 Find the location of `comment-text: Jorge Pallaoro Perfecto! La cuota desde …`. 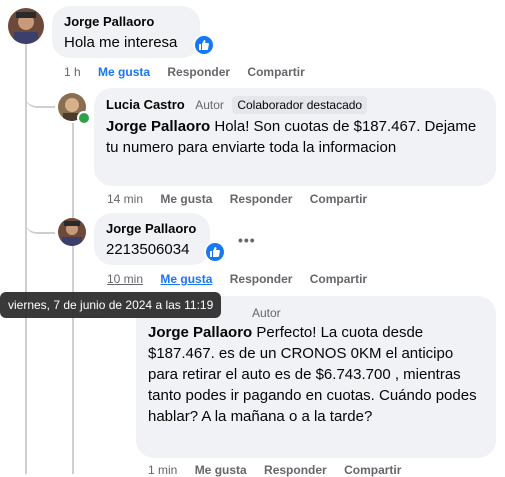

comment-text: Jorge Pallaoro Perfecto! La cuota desde … is located at coordinates (316, 374).